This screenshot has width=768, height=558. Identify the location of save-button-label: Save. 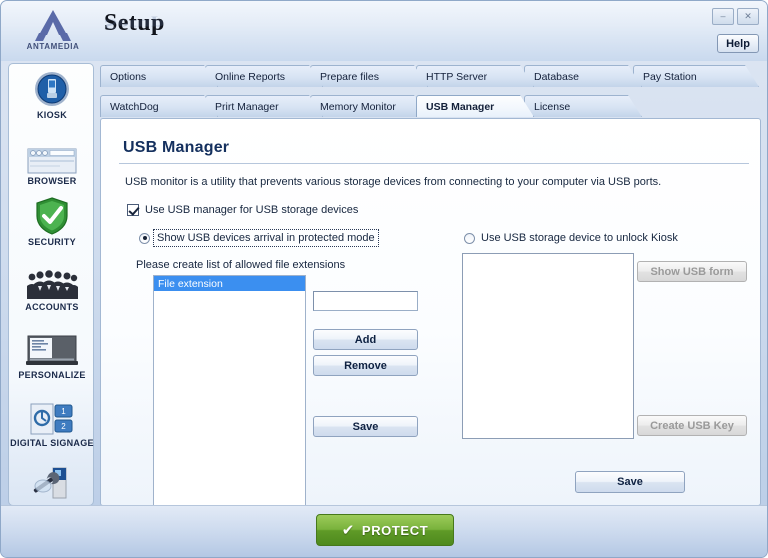
(630, 482).